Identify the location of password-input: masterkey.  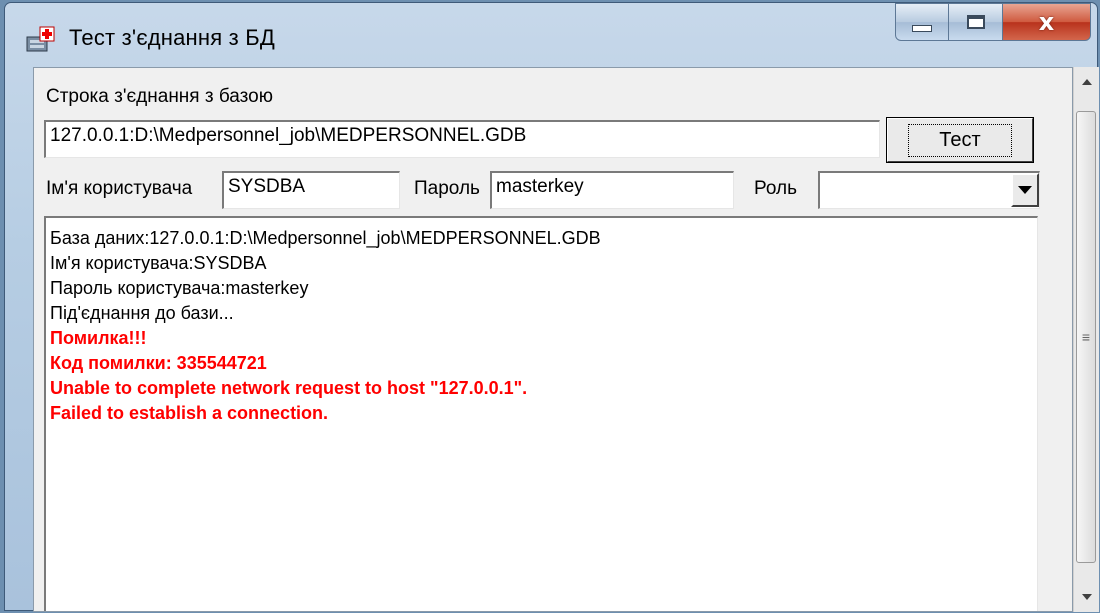
(612, 190).